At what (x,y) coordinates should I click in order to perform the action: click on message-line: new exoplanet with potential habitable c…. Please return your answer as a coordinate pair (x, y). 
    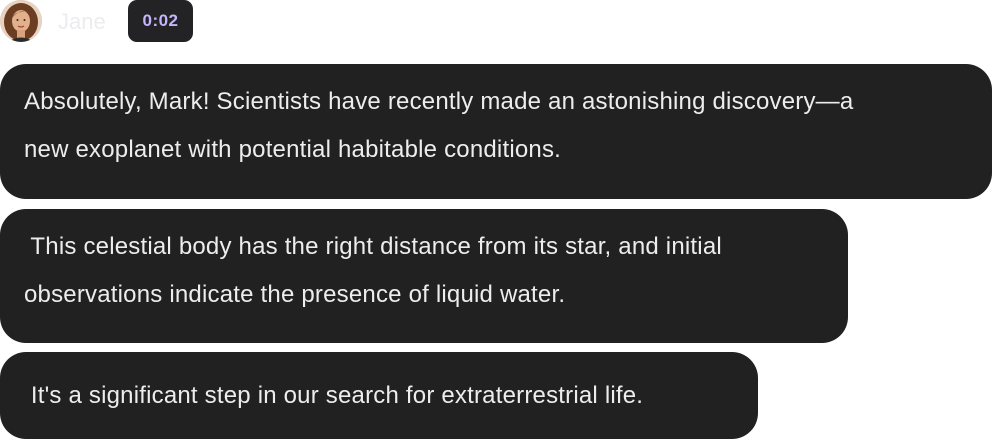
    Looking at the image, I should click on (293, 149).